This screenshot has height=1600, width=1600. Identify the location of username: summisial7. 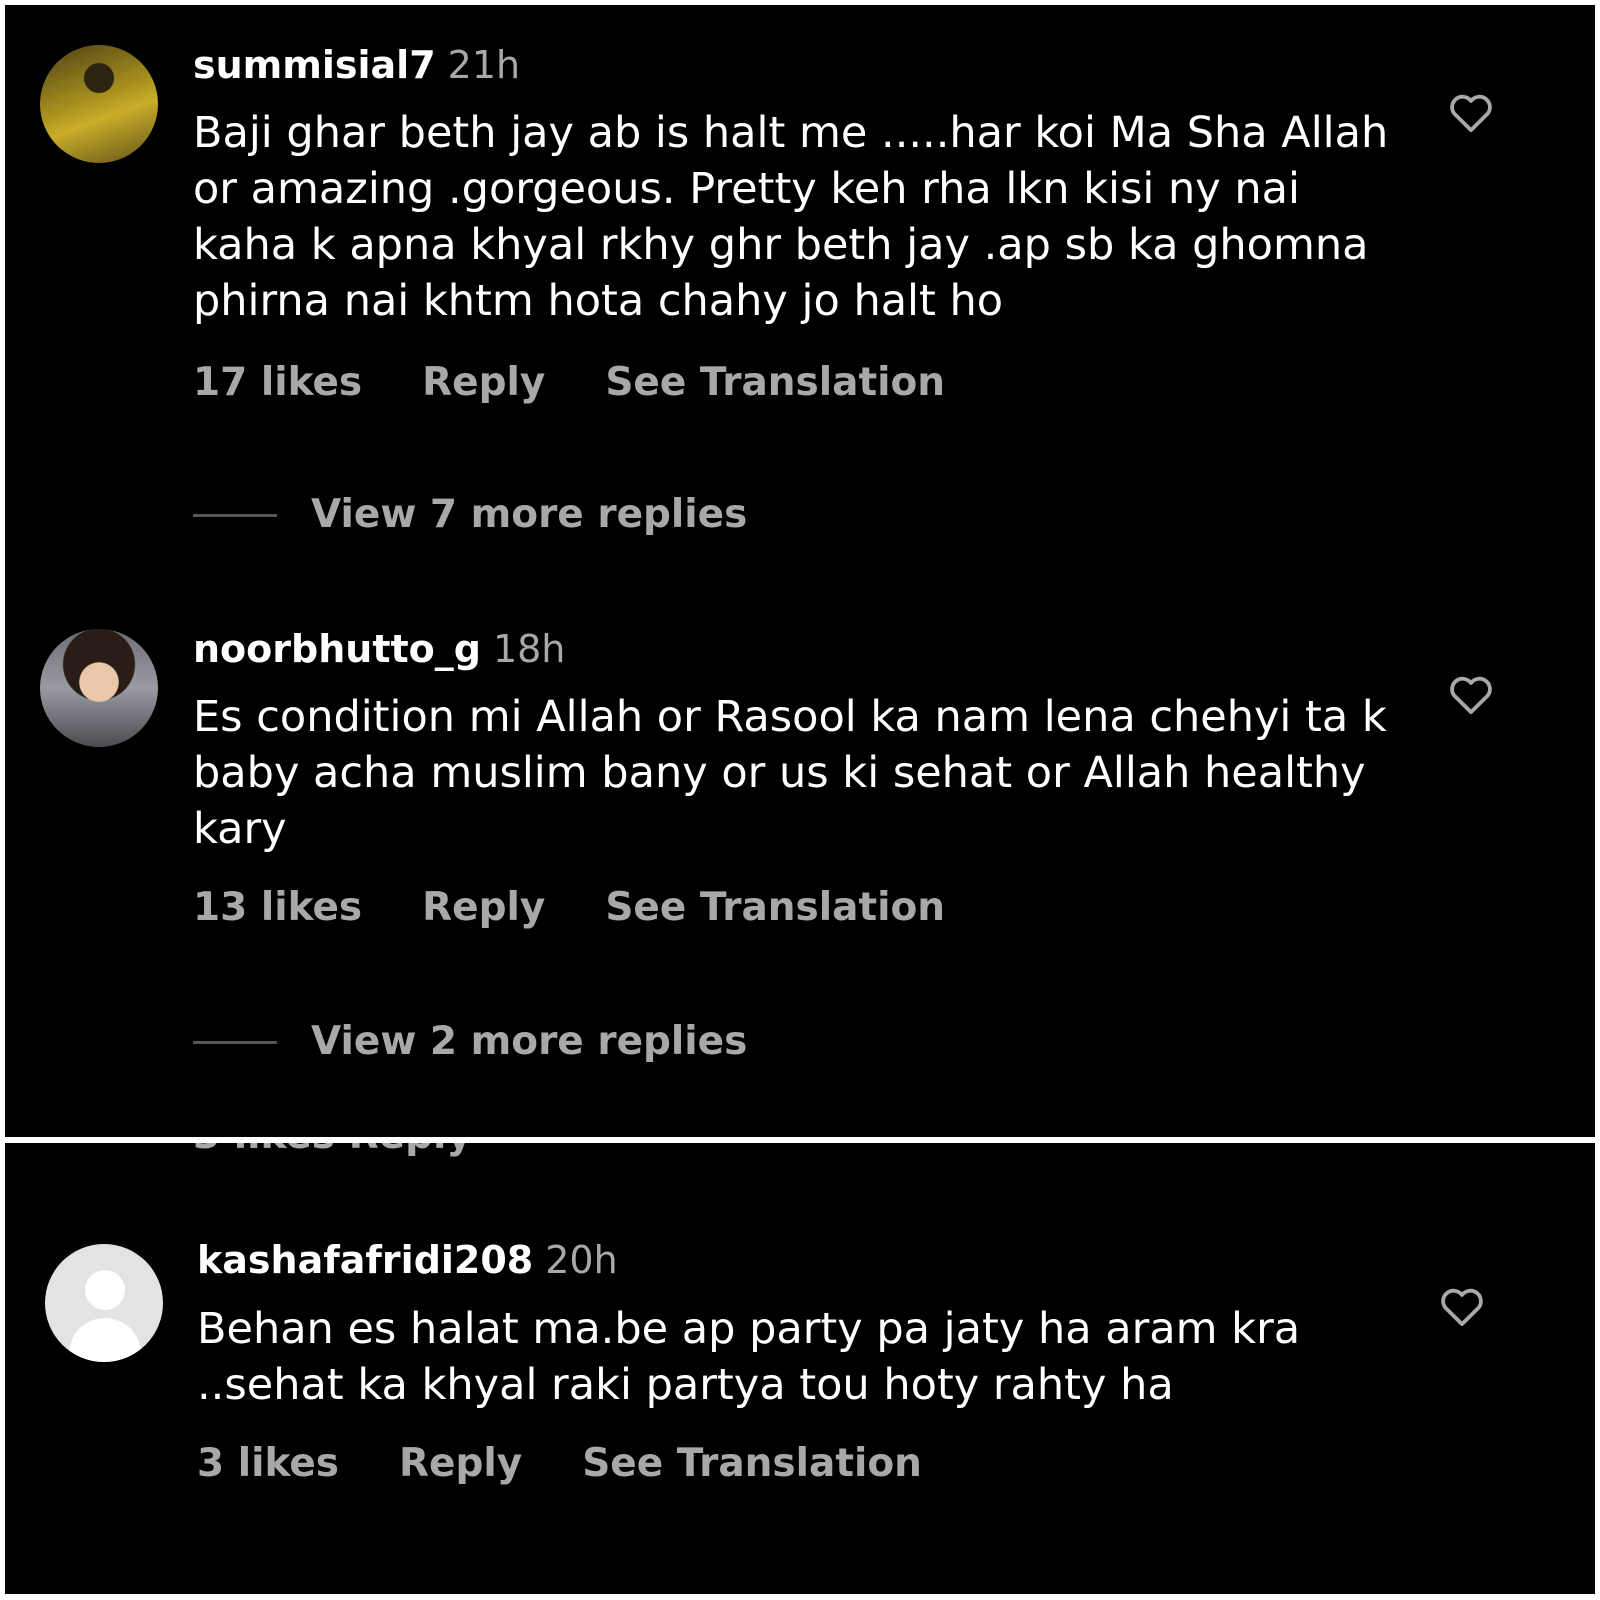
(314, 65).